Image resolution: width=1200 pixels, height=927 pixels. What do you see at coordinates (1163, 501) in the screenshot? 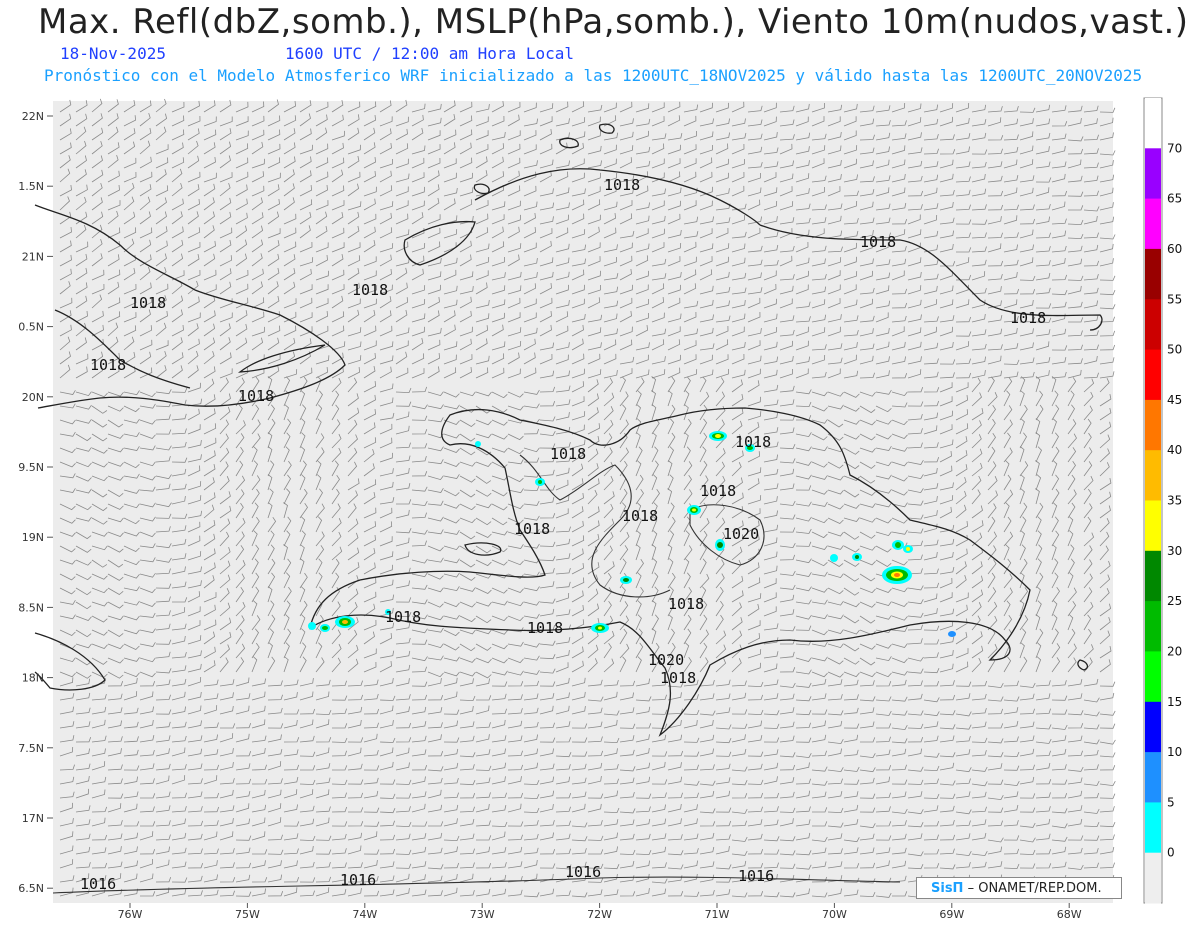
I see `colorbar: 7065605550454035302520151050` at bounding box center [1163, 501].